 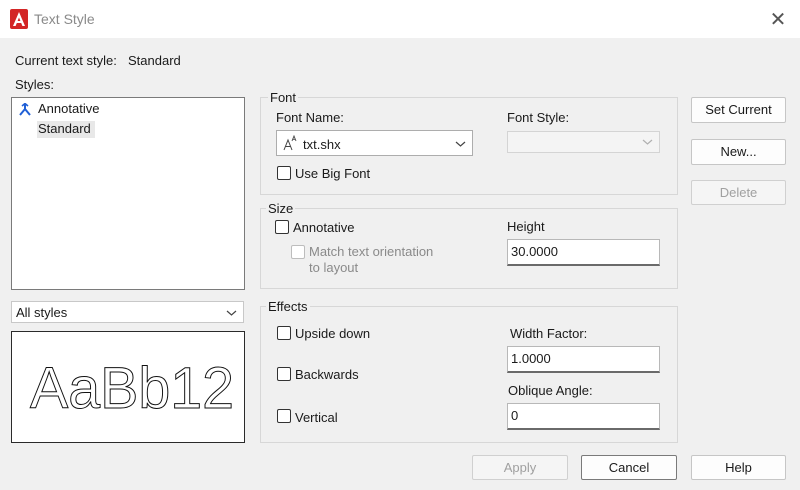 I want to click on styles-filter-value: All styles, so click(x=42, y=312).